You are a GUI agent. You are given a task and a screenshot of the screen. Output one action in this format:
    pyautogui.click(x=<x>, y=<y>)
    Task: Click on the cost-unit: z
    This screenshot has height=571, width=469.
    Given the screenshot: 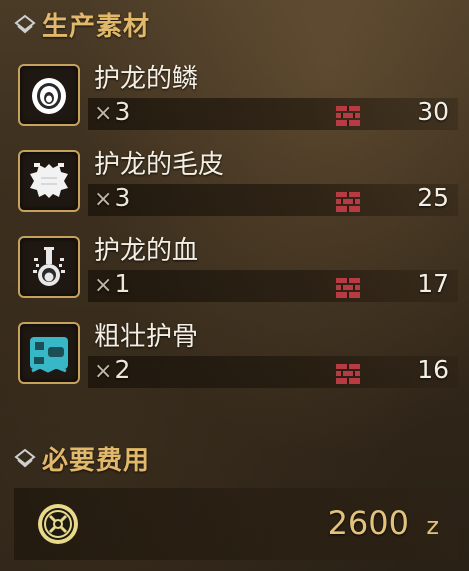 What is the action you would take?
    pyautogui.click(x=432, y=526)
    